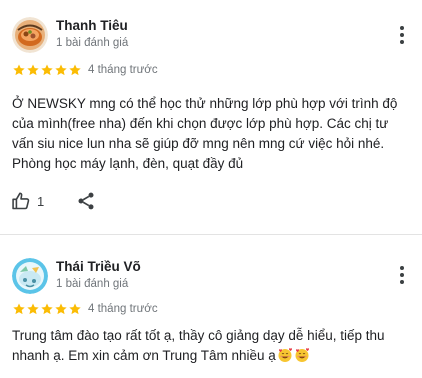 This screenshot has width=422, height=378. I want to click on like-button: 1, so click(27, 201).